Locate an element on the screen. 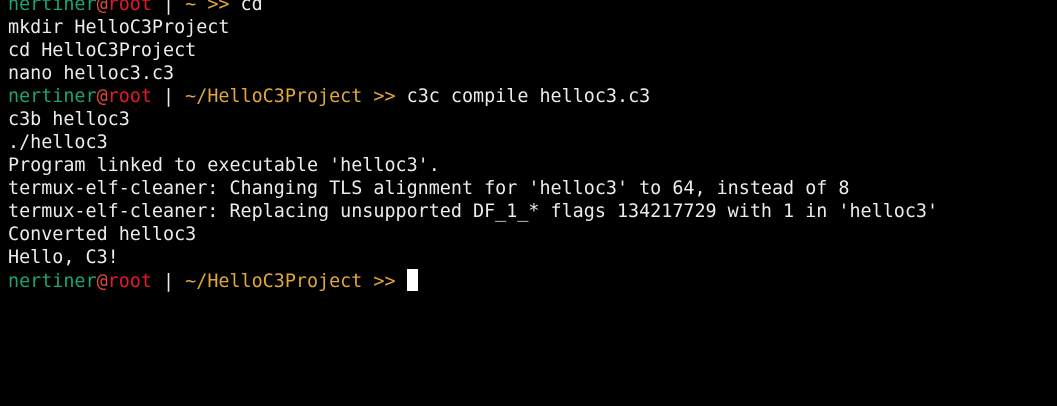 The height and width of the screenshot is (406, 1057). output-line: Hello, C3! is located at coordinates (63, 257).